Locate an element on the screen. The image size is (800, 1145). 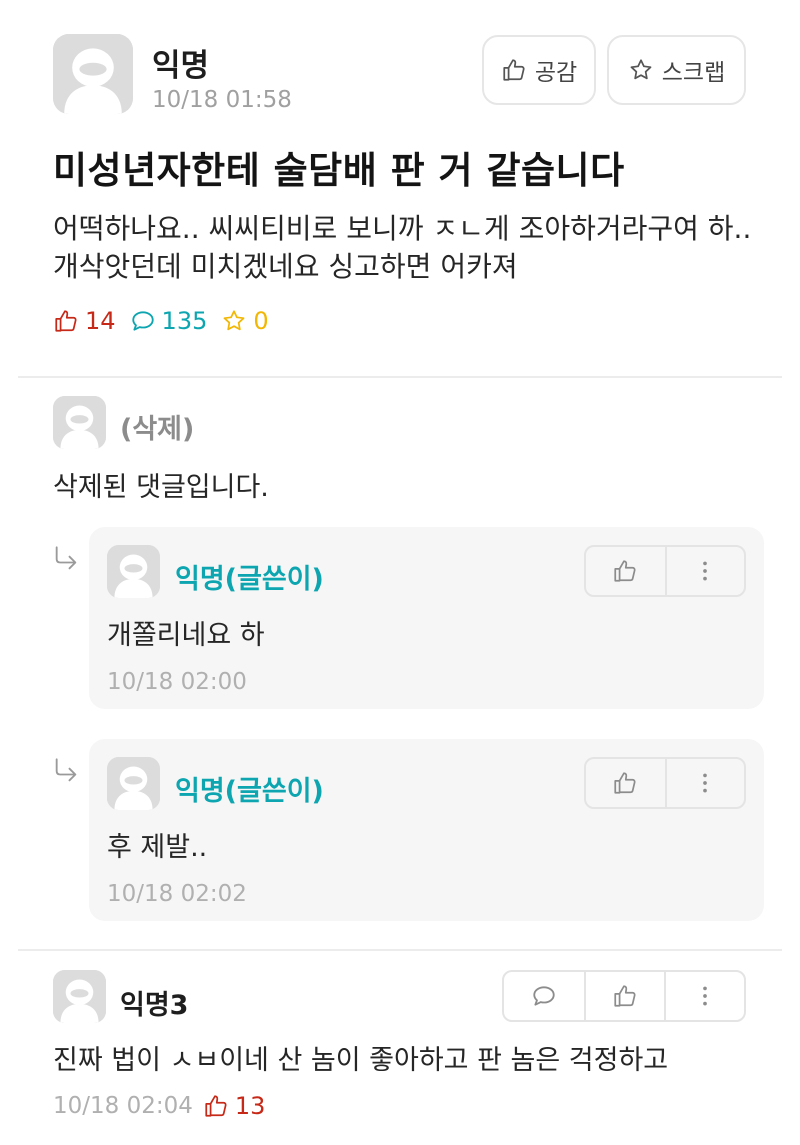
reply-timestamp: 10/18 02:00 is located at coordinates (177, 682).